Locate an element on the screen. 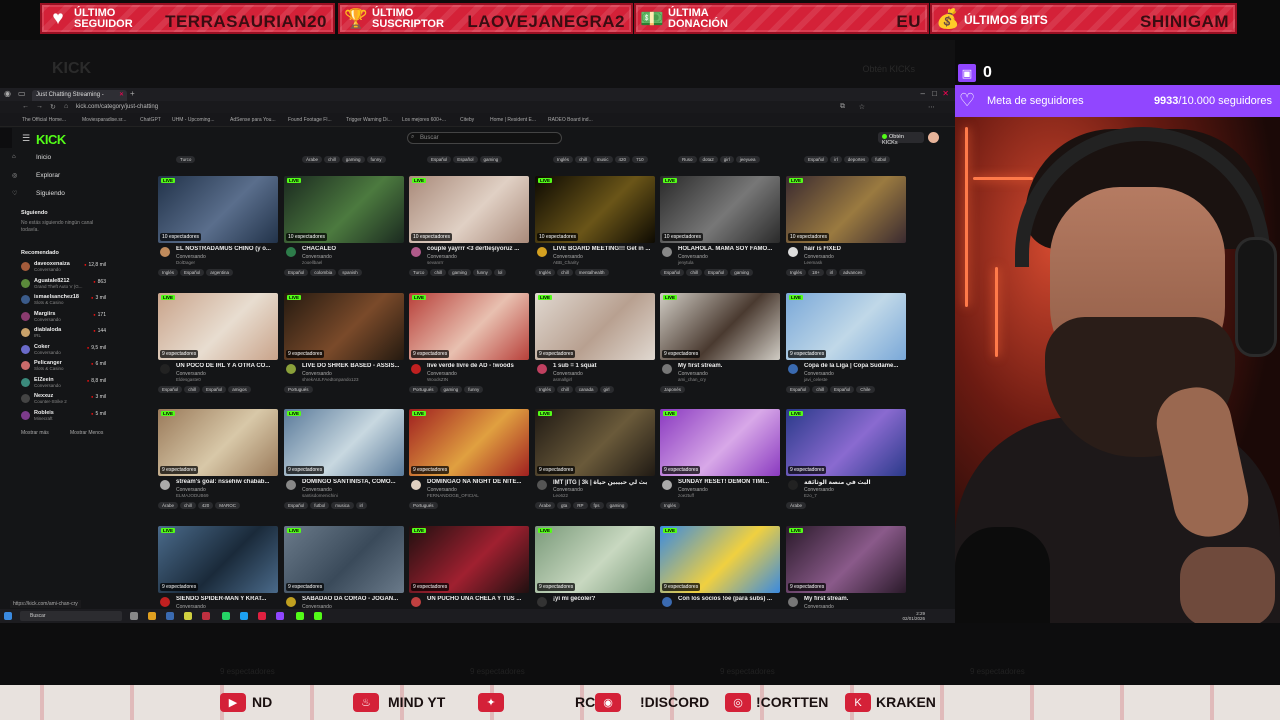 The width and height of the screenshot is (1280, 720). new-tab-icon: + is located at coordinates (132, 93).